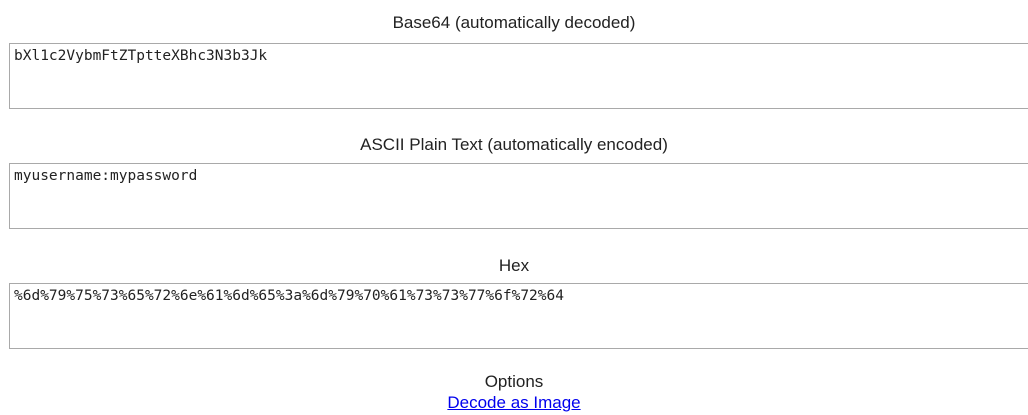 The width and height of the screenshot is (1028, 415). I want to click on decode-as-image-link: Decode as Image, so click(513, 402).